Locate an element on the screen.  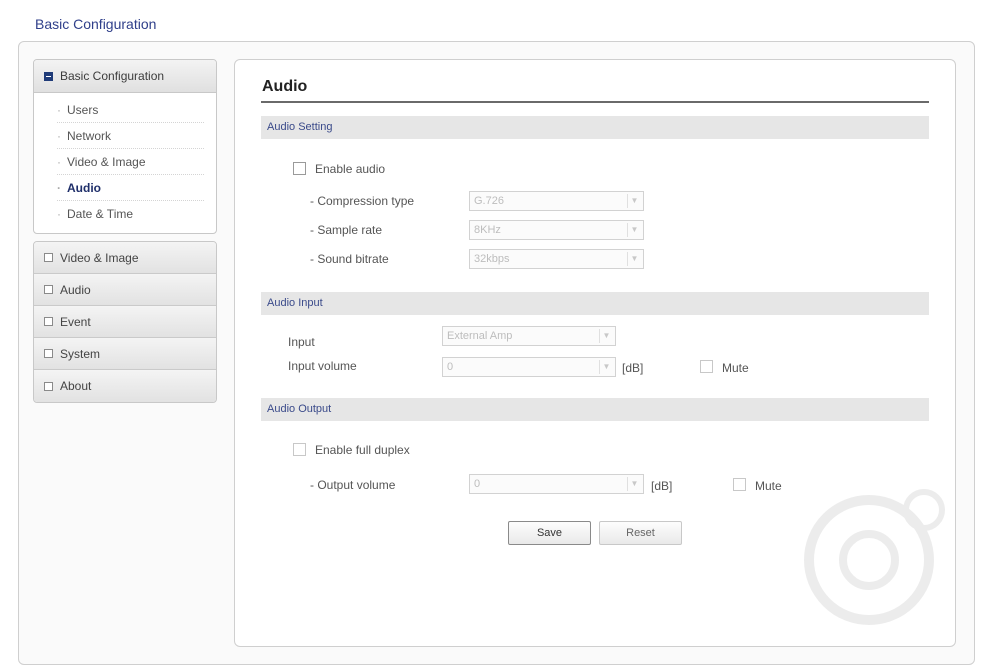
full-duplex-label: Enable full duplex is located at coordinates (362, 450).